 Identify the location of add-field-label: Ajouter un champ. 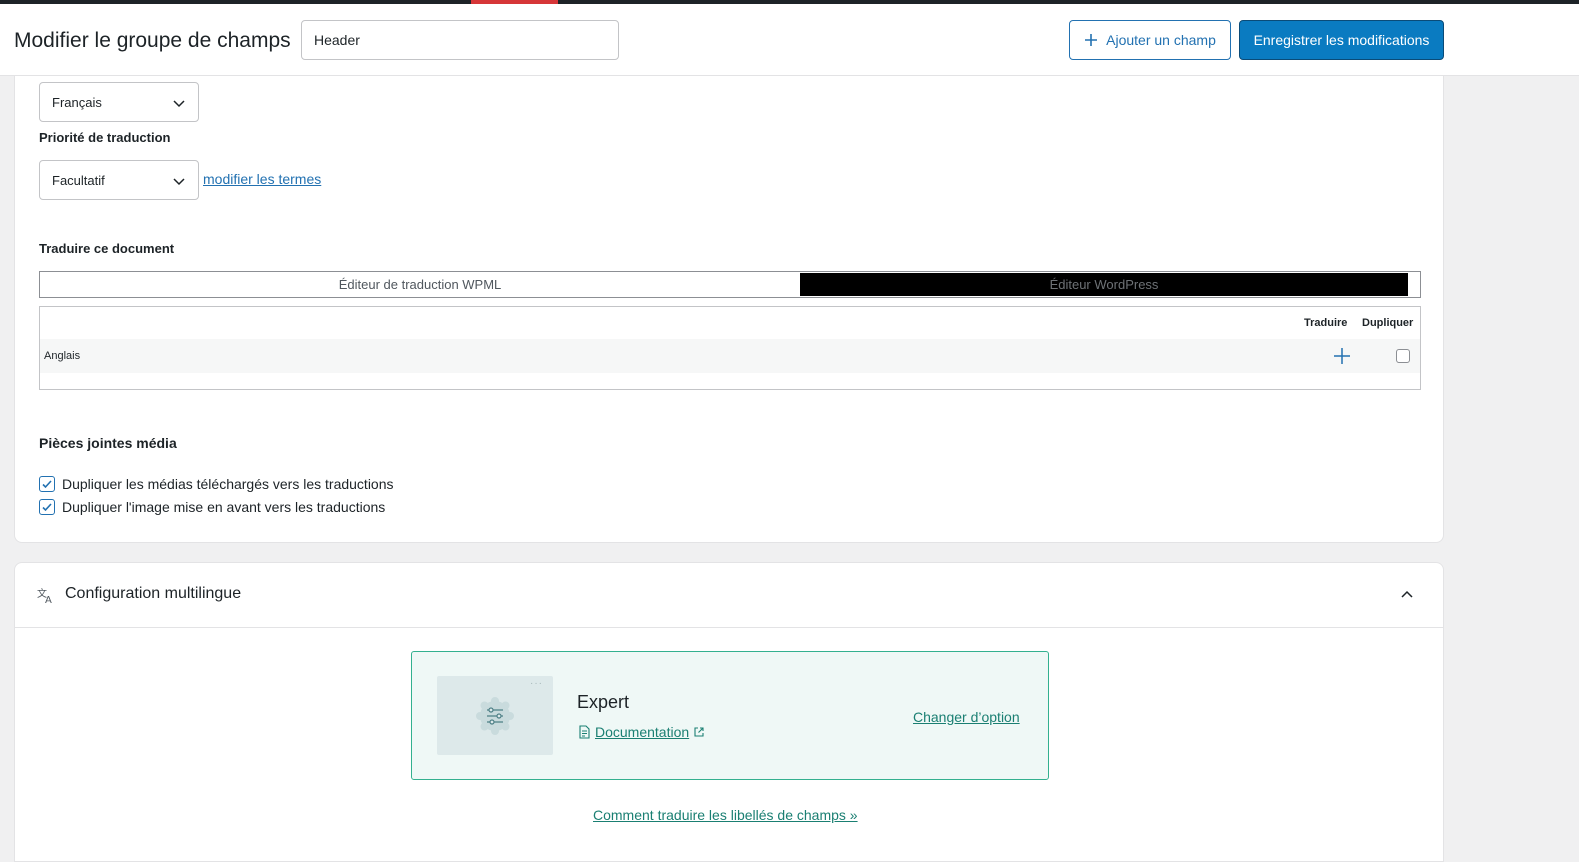
(1161, 40).